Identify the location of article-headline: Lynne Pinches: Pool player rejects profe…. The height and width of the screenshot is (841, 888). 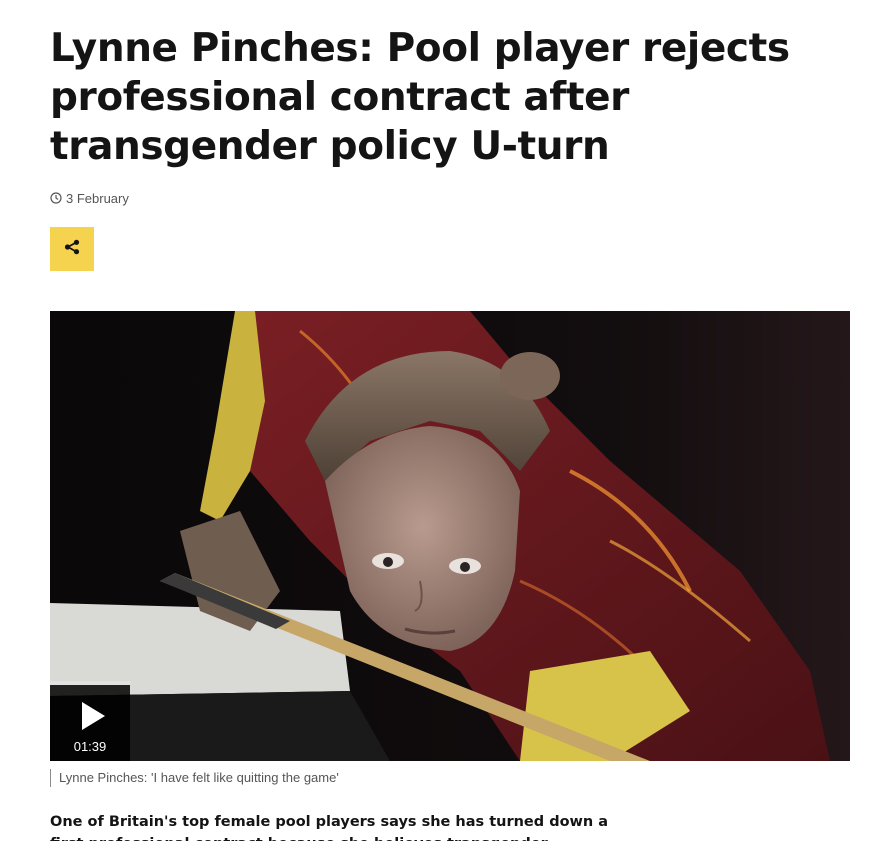
(420, 97).